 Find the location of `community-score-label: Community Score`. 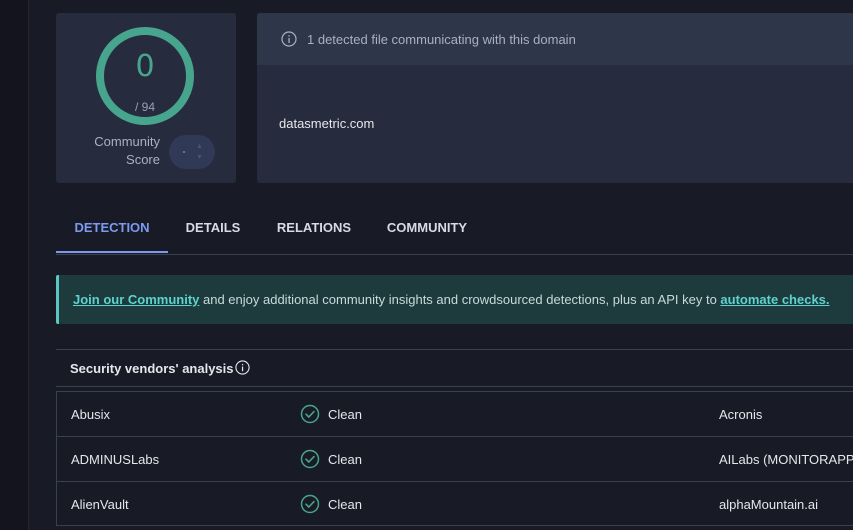

community-score-label: Community Score is located at coordinates (127, 150).